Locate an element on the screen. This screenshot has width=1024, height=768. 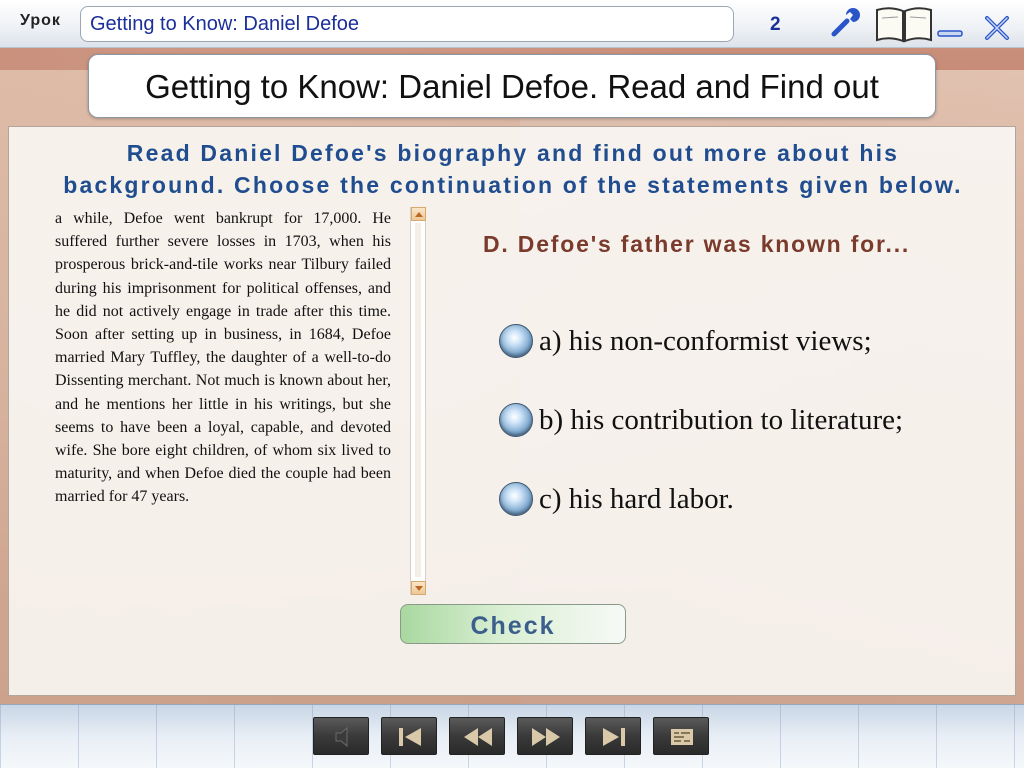
radio-button-a is located at coordinates (516, 341).